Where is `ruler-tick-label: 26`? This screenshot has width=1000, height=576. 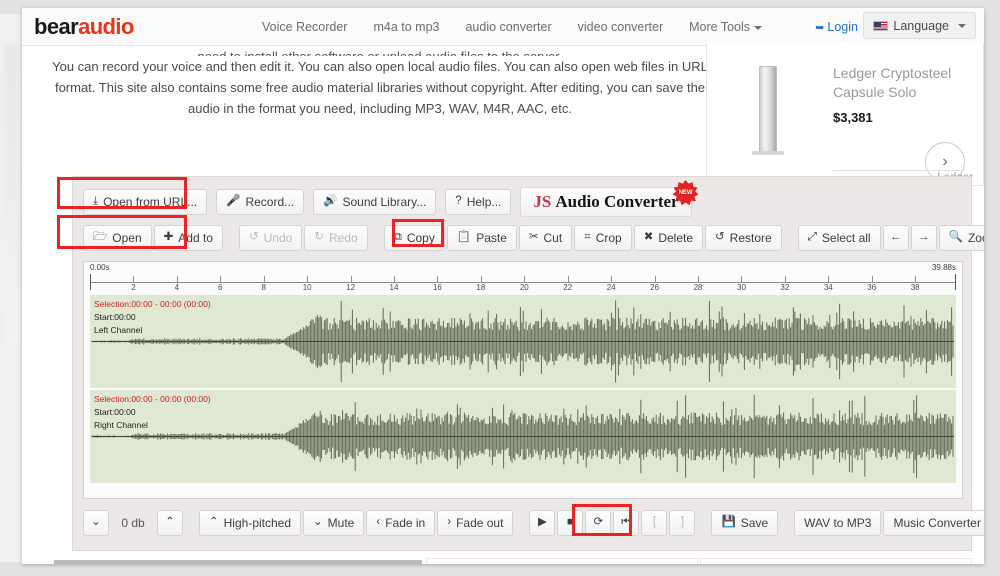
ruler-tick-label: 26 is located at coordinates (655, 287).